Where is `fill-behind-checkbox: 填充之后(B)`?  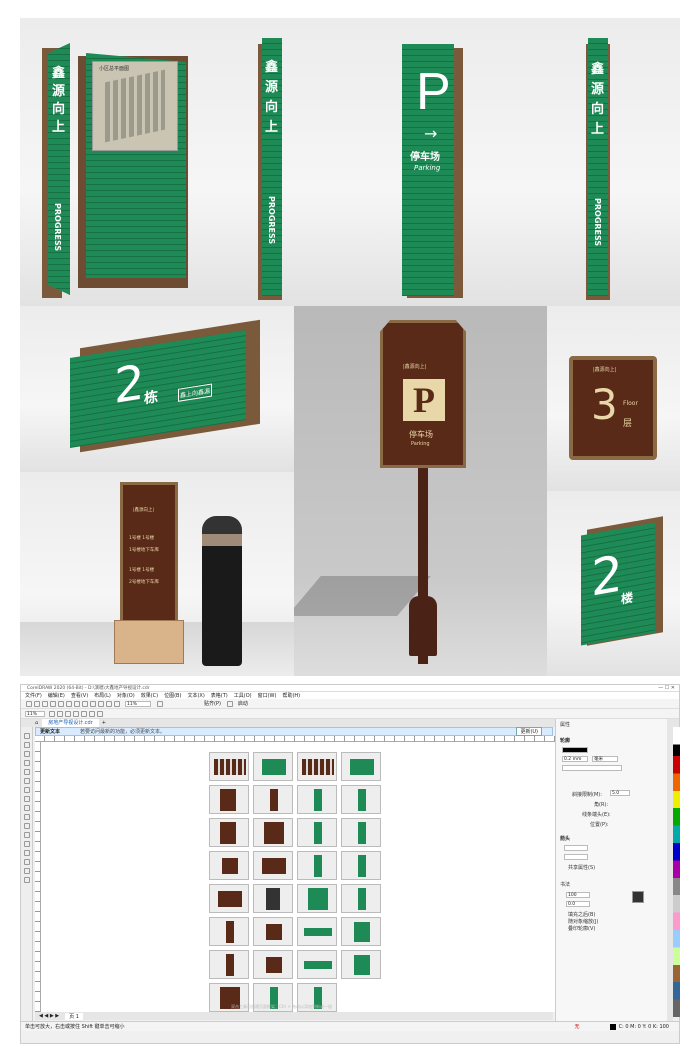 fill-behind-checkbox: 填充之后(B) is located at coordinates (581, 914).